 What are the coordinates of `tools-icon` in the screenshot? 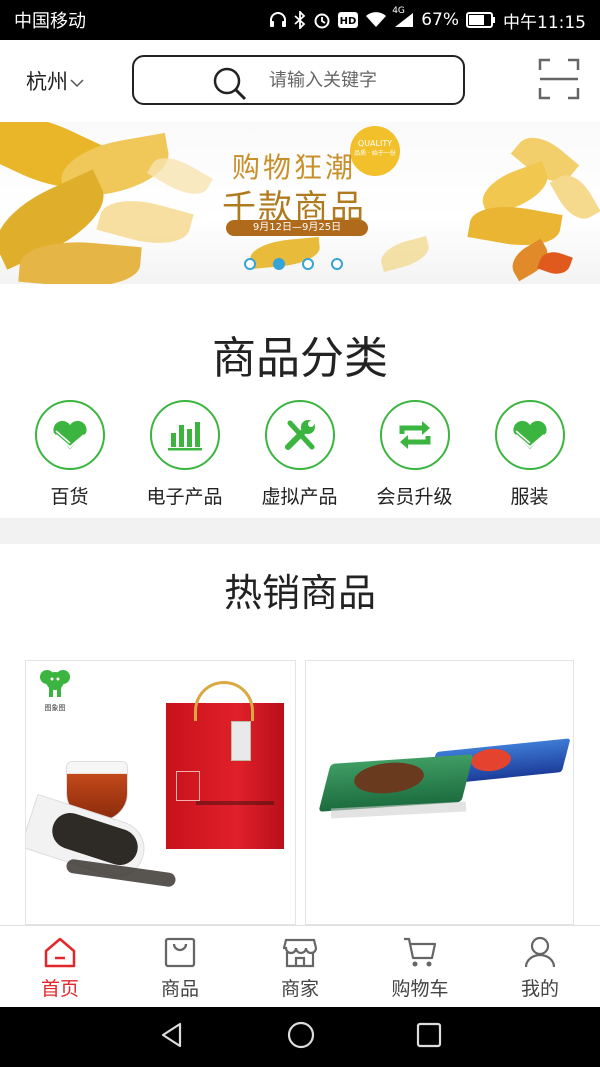 It's located at (299, 435).